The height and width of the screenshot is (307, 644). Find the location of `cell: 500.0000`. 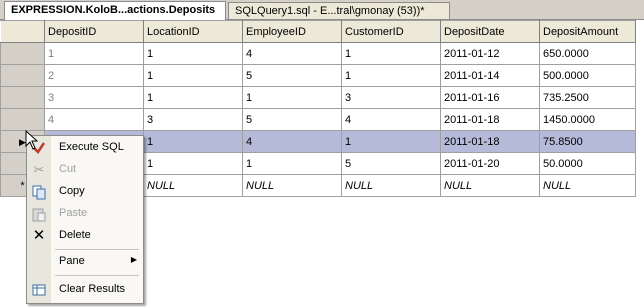

cell: 500.0000 is located at coordinates (587, 75).